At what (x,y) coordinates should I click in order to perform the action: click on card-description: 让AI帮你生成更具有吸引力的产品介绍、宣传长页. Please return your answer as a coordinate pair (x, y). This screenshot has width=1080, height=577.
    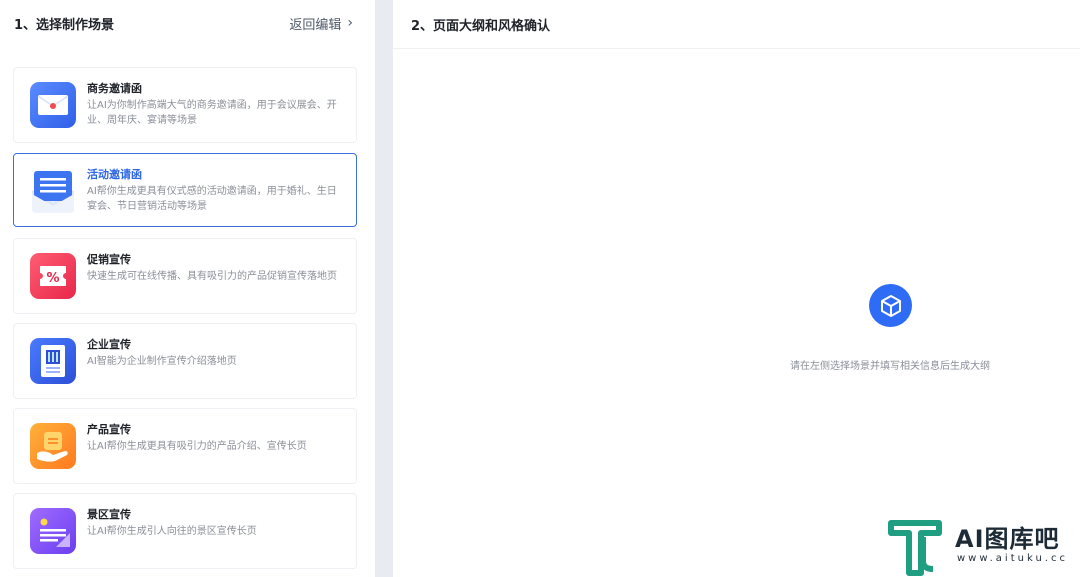
    Looking at the image, I should click on (197, 446).